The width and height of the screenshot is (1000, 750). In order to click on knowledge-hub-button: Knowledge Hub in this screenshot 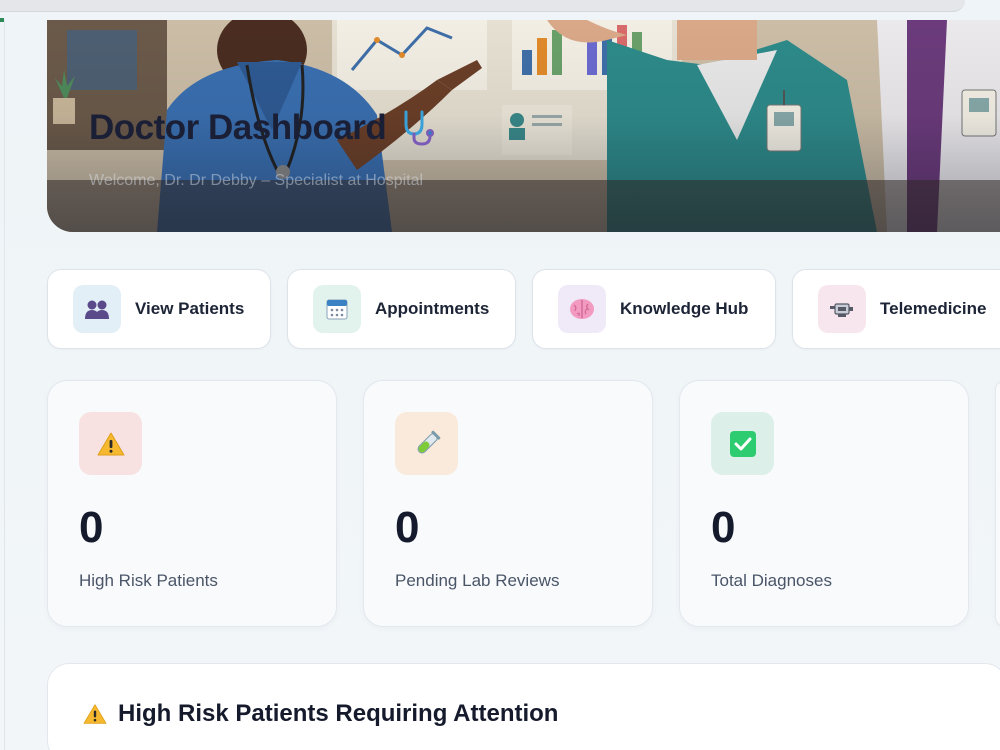, I will do `click(654, 309)`.